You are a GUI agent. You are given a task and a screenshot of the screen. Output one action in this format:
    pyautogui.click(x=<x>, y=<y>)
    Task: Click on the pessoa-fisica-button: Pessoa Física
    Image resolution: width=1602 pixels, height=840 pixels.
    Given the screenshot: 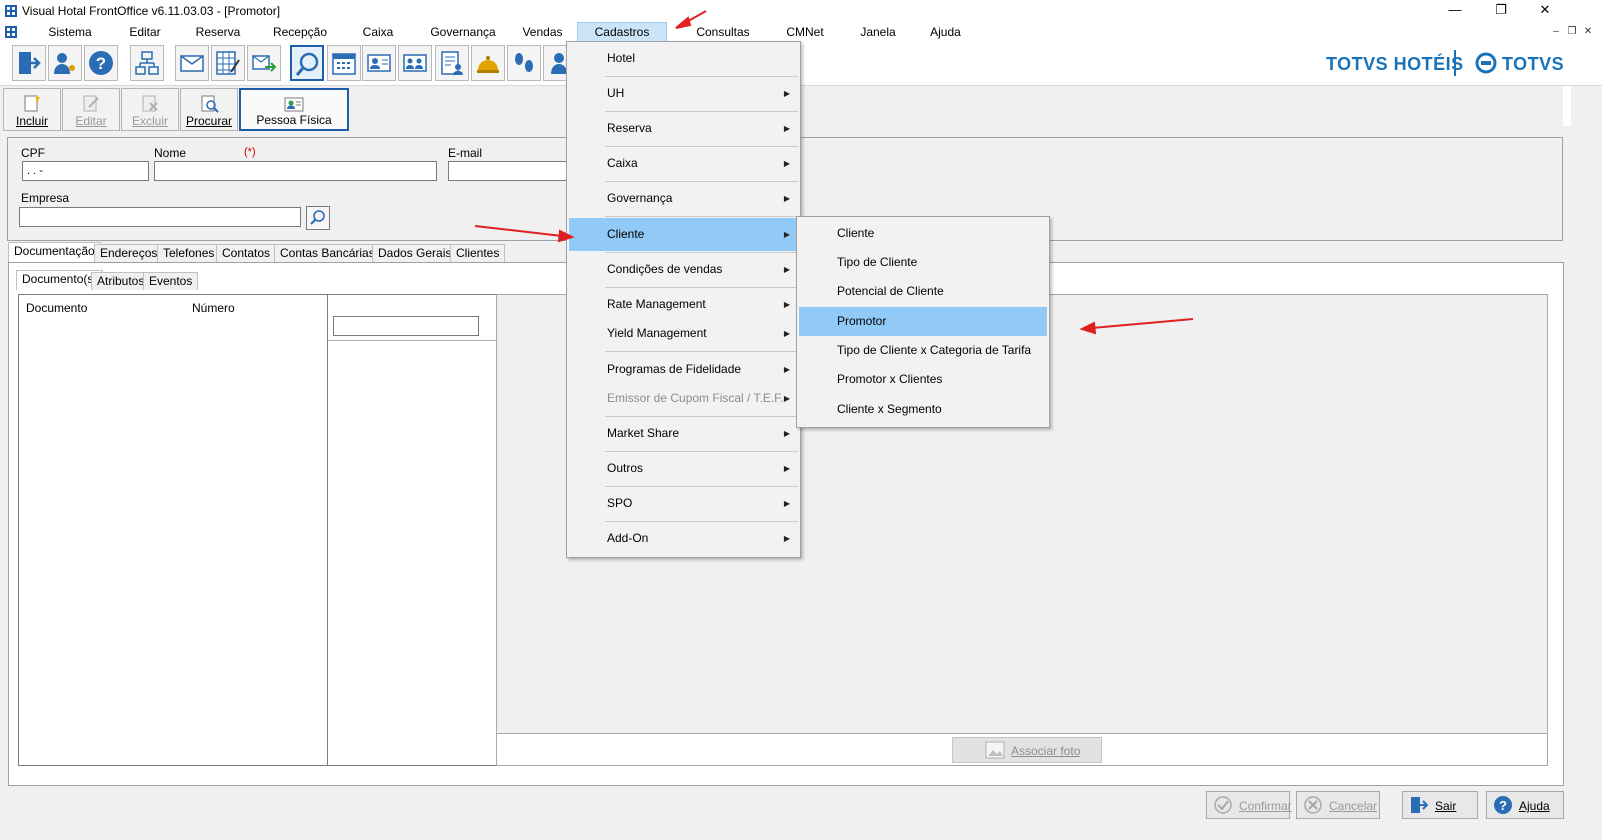 What is the action you would take?
    pyautogui.click(x=294, y=109)
    